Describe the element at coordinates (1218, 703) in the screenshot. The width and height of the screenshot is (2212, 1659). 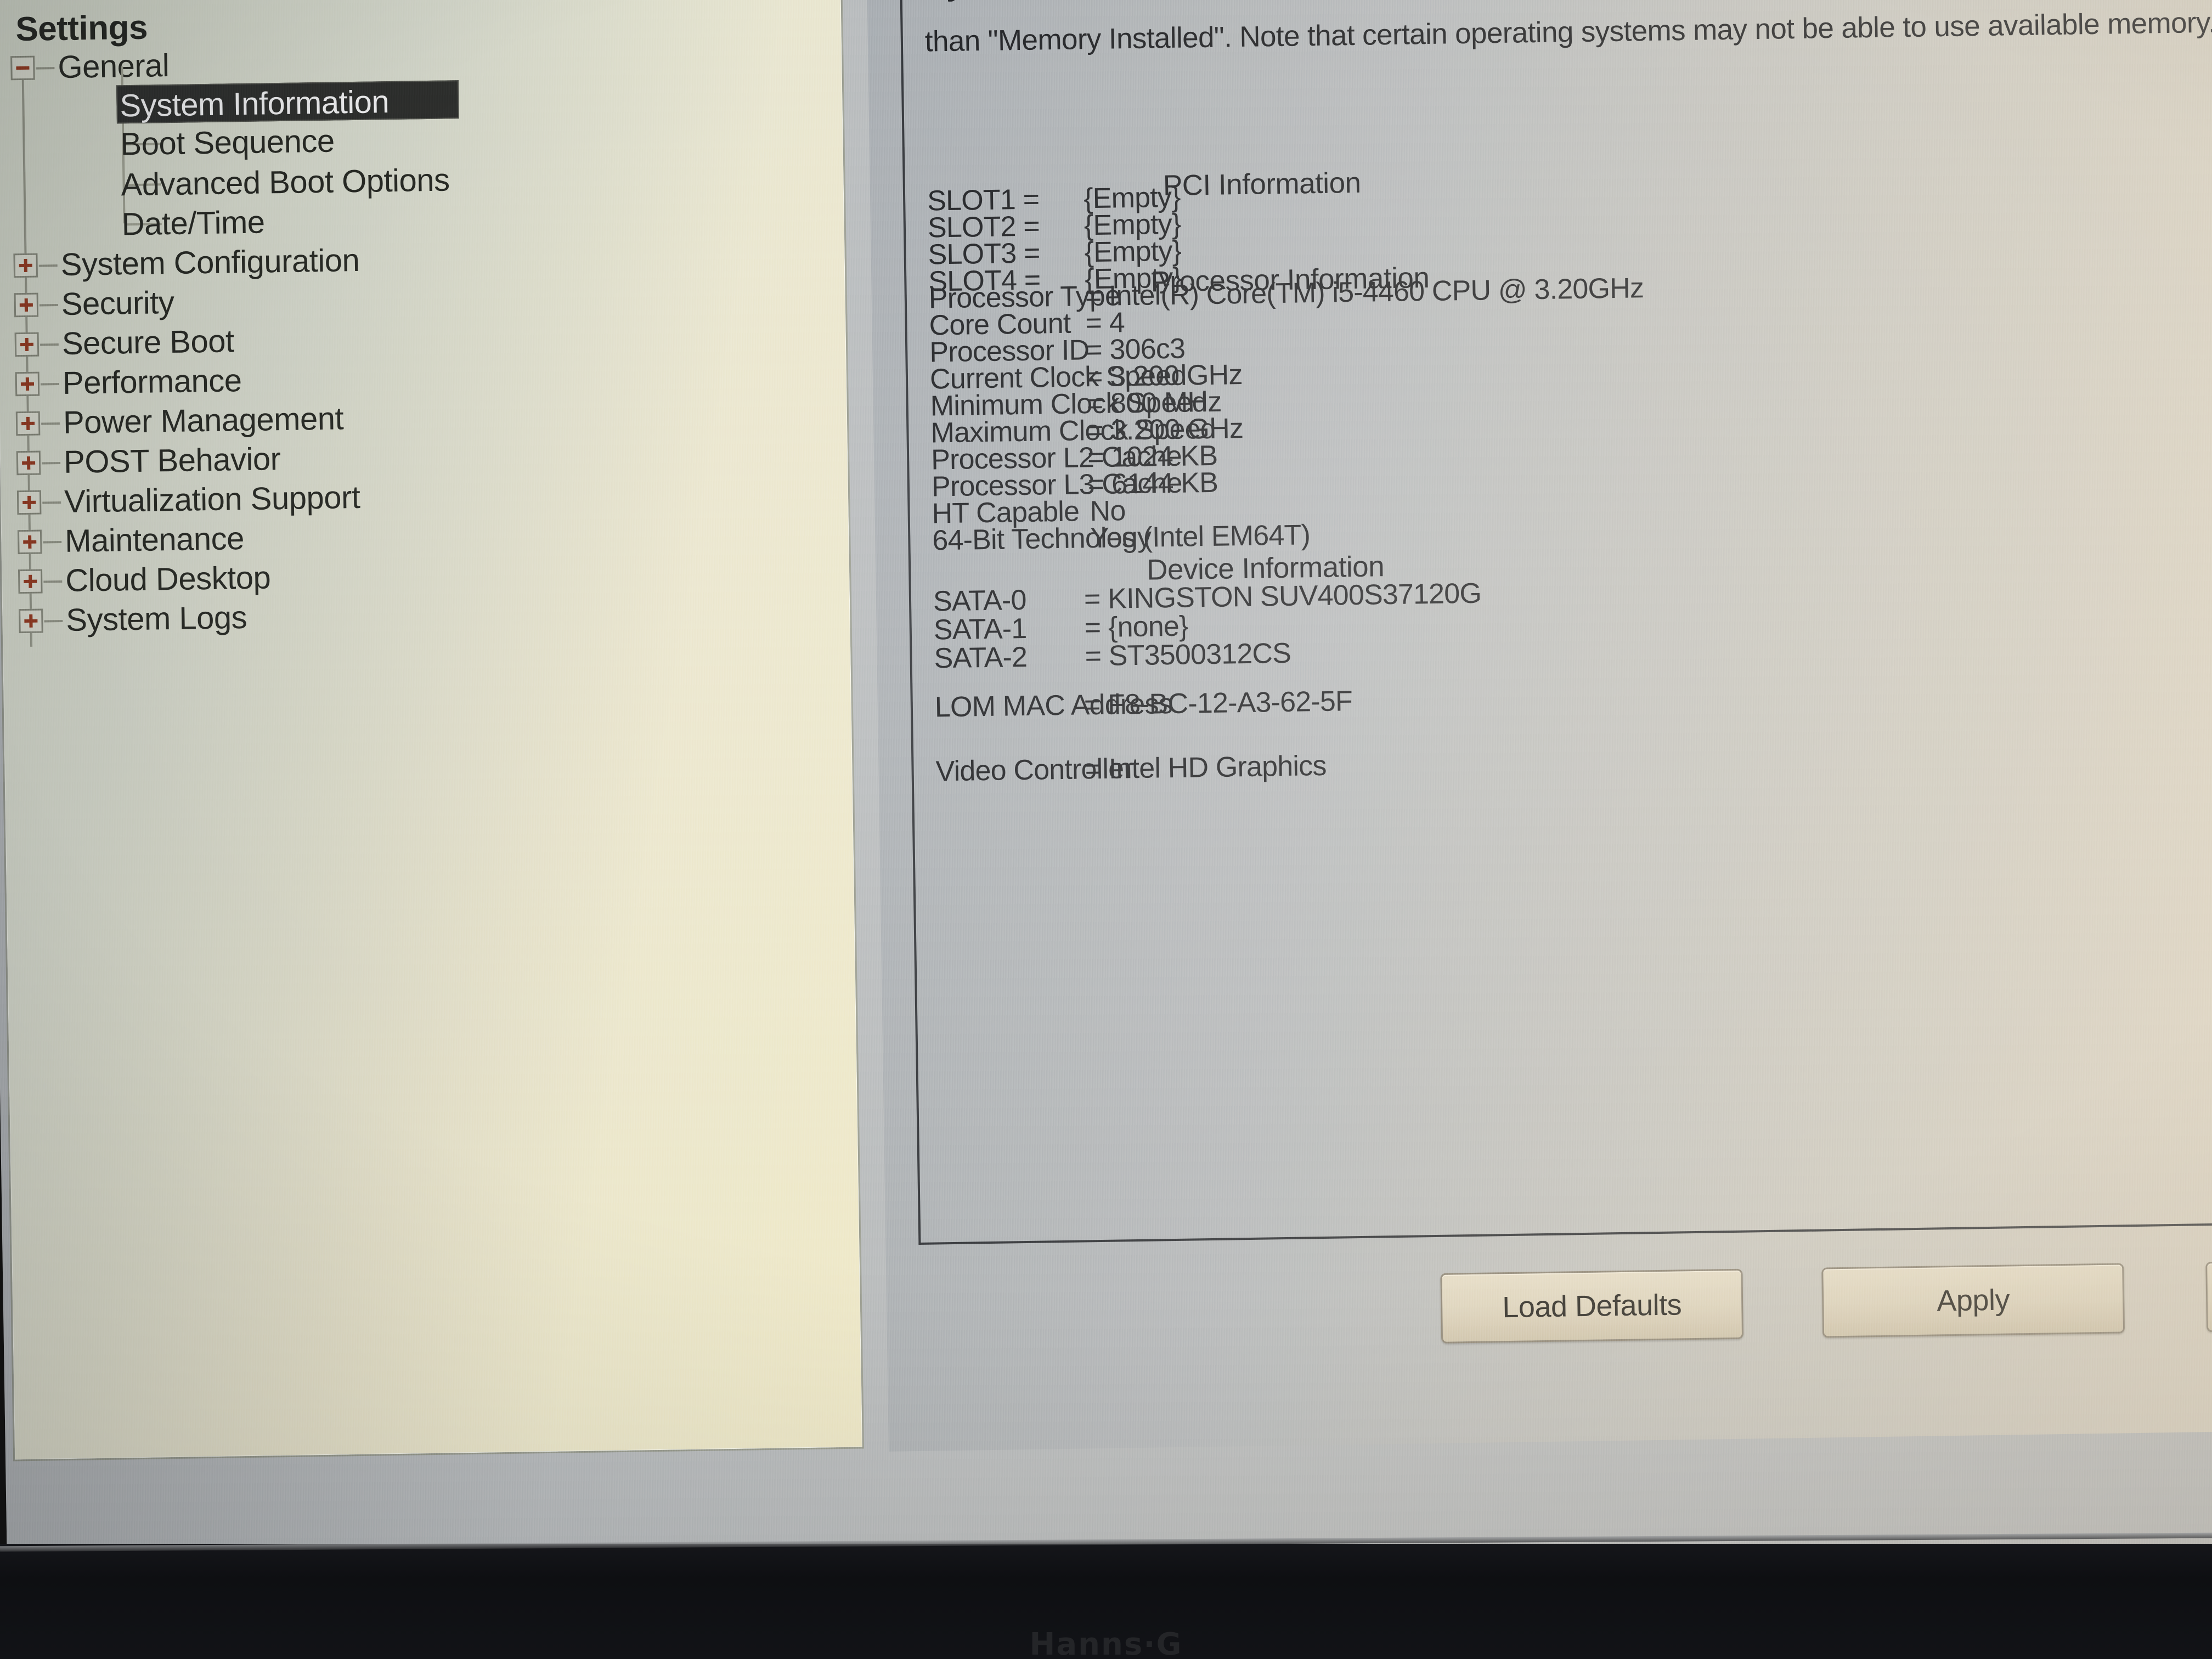
I see `row-value: = F8-BC-12-A3-62-5F` at that location.